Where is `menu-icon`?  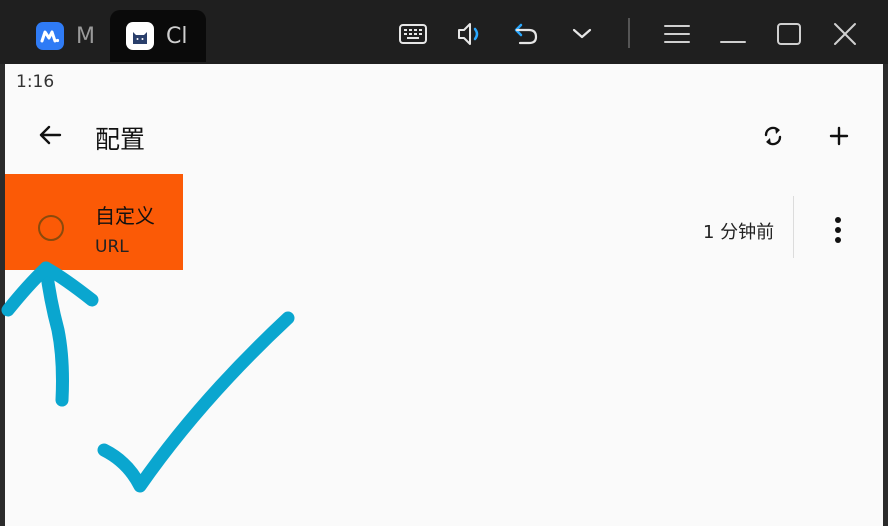
menu-icon is located at coordinates (677, 34).